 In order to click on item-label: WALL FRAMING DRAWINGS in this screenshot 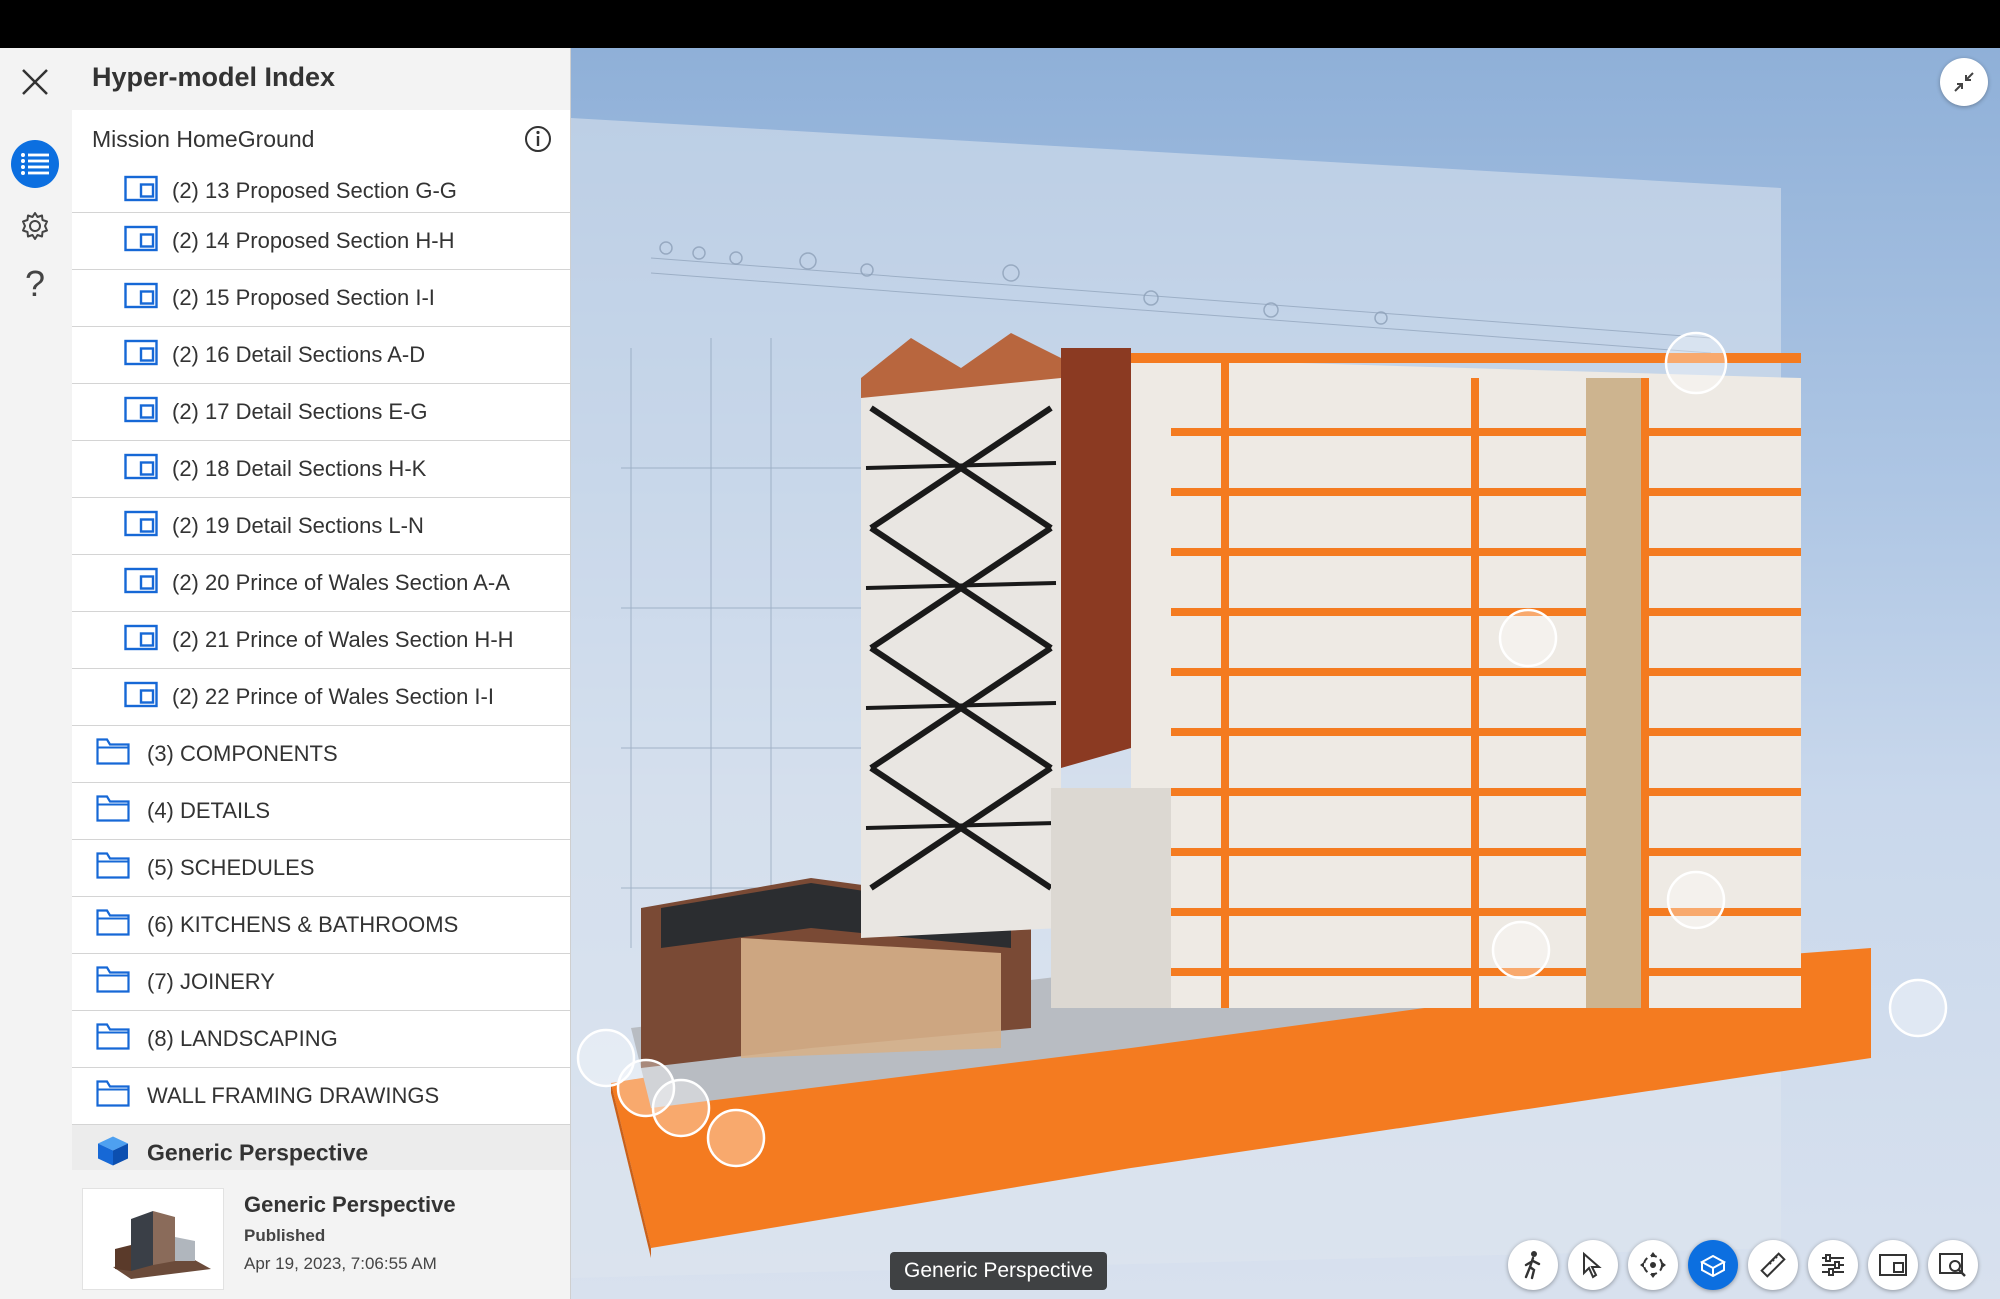, I will do `click(293, 1095)`.